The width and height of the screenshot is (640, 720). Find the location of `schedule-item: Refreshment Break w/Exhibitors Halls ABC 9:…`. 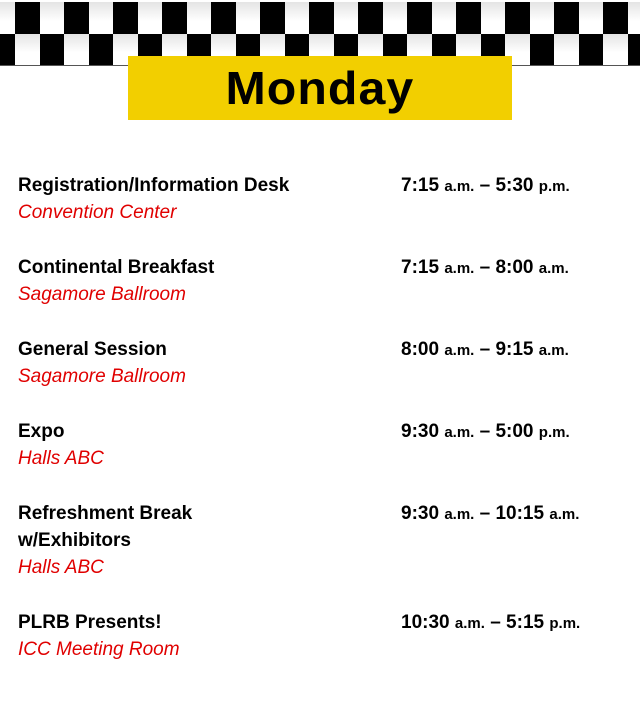

schedule-item: Refreshment Break w/Exhibitors Halls ABC 9:… is located at coordinates (323, 541).